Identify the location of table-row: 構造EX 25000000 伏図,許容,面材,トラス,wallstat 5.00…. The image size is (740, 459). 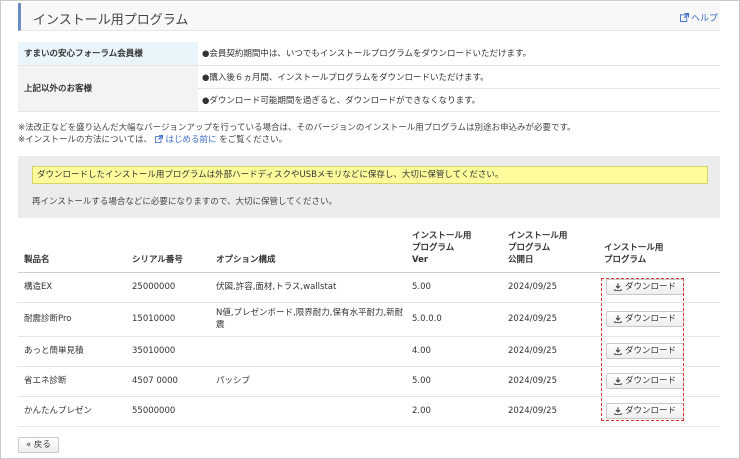
(369, 287).